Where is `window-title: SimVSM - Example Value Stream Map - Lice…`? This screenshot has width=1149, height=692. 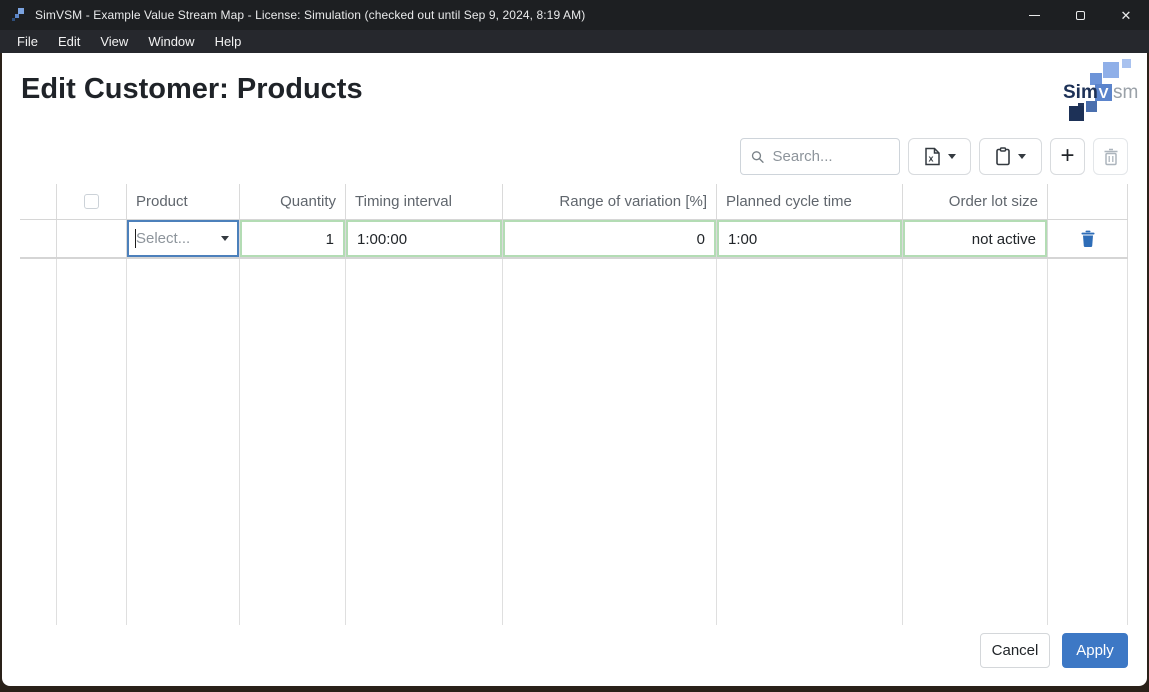
window-title: SimVSM - Example Value Stream Map - Lice… is located at coordinates (310, 15).